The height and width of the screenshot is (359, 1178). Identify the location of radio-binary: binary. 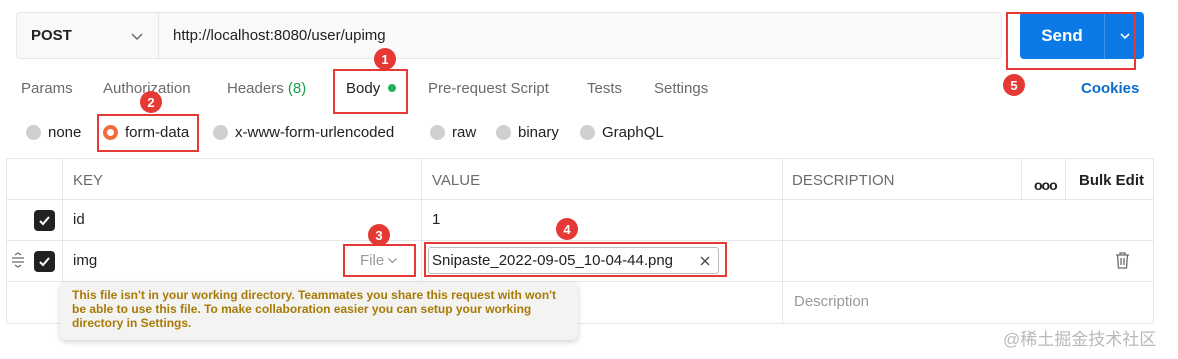
(527, 132).